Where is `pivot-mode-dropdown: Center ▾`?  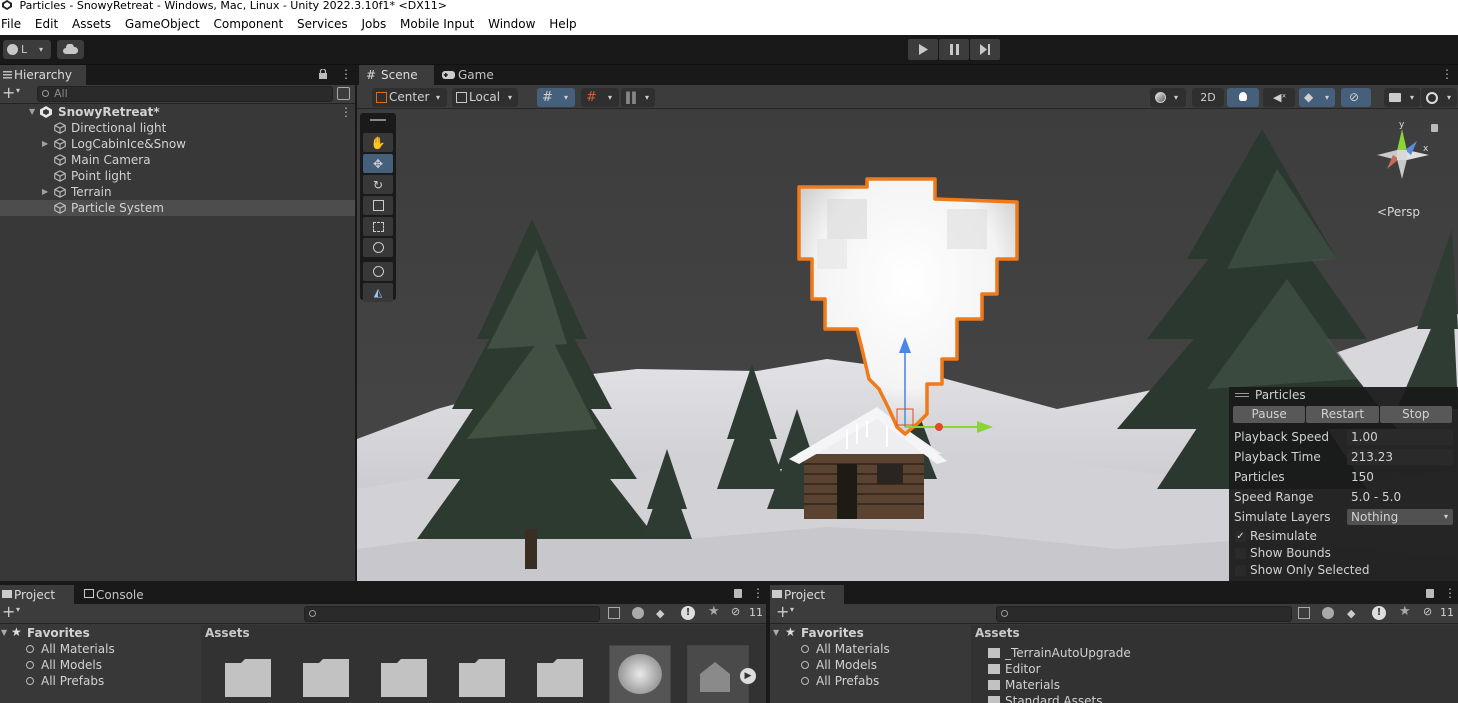
pivot-mode-dropdown: Center ▾ is located at coordinates (409, 97).